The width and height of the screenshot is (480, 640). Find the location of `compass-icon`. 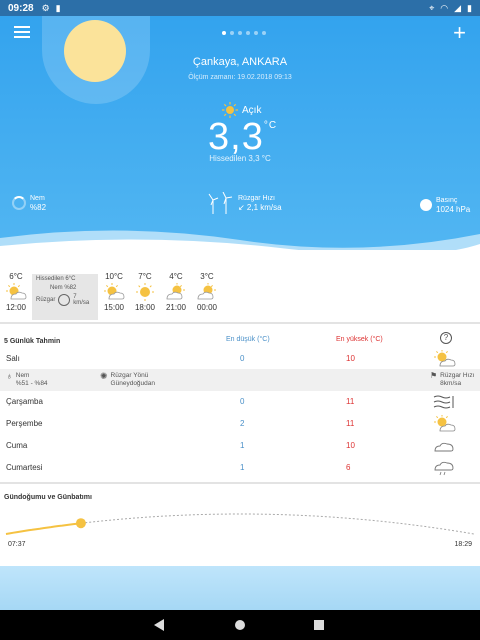

compass-icon is located at coordinates (64, 300).